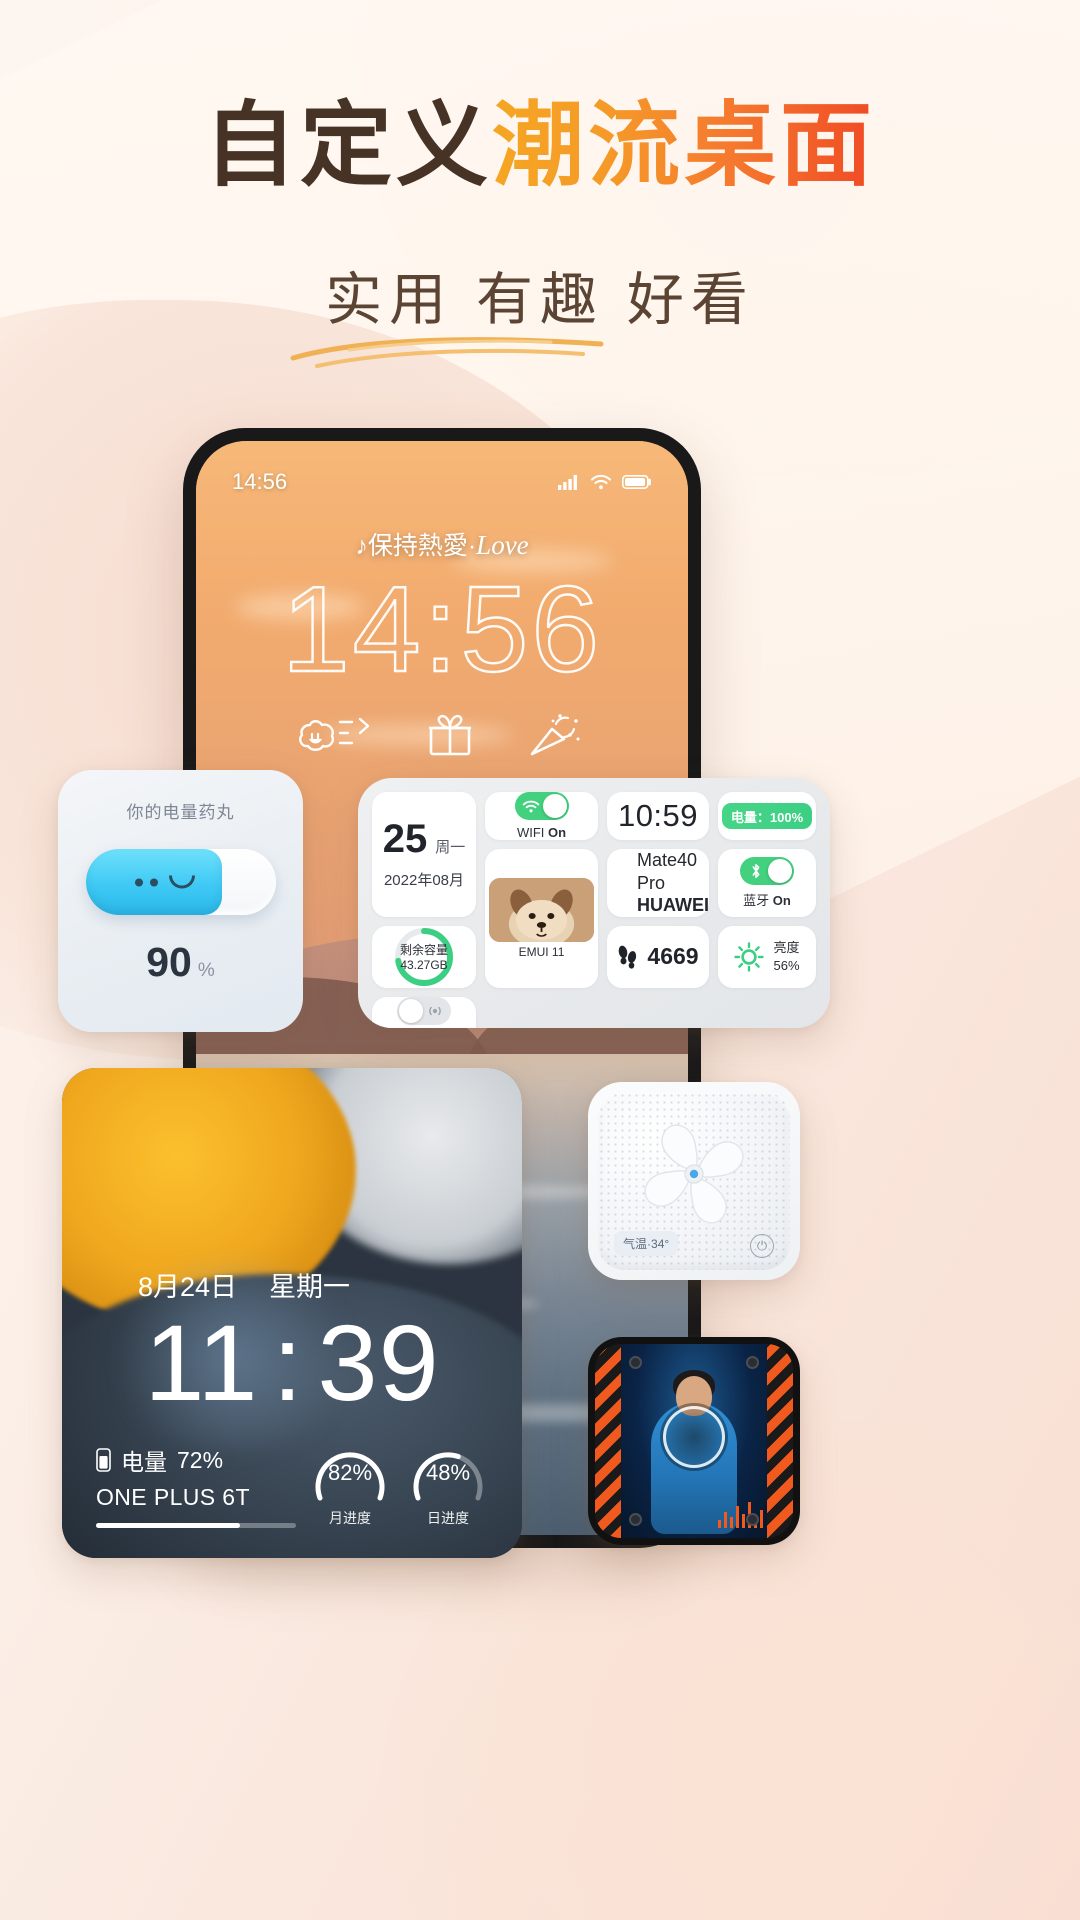 This screenshot has height=1920, width=1080. Describe the element at coordinates (450, 735) in the screenshot. I see `gift-icon` at that location.